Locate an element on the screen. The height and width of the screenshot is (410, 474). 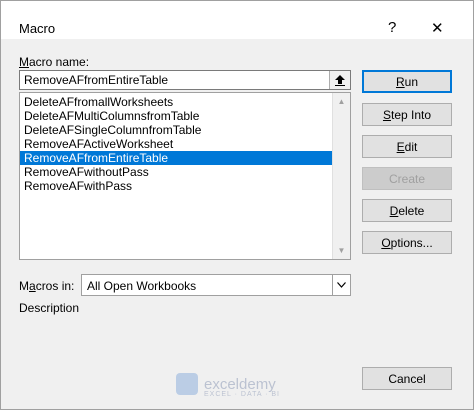
help-icon: ? is located at coordinates (392, 27).